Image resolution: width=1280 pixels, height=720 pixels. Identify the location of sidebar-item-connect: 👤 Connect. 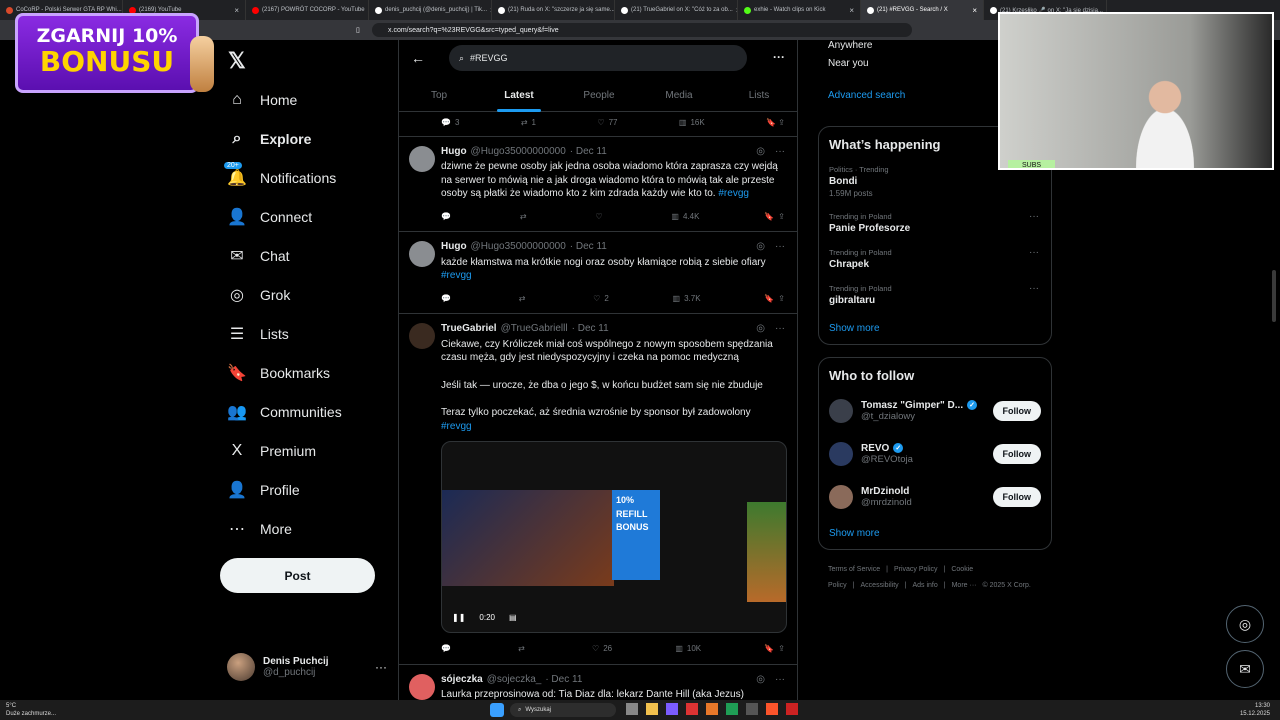
(305, 216).